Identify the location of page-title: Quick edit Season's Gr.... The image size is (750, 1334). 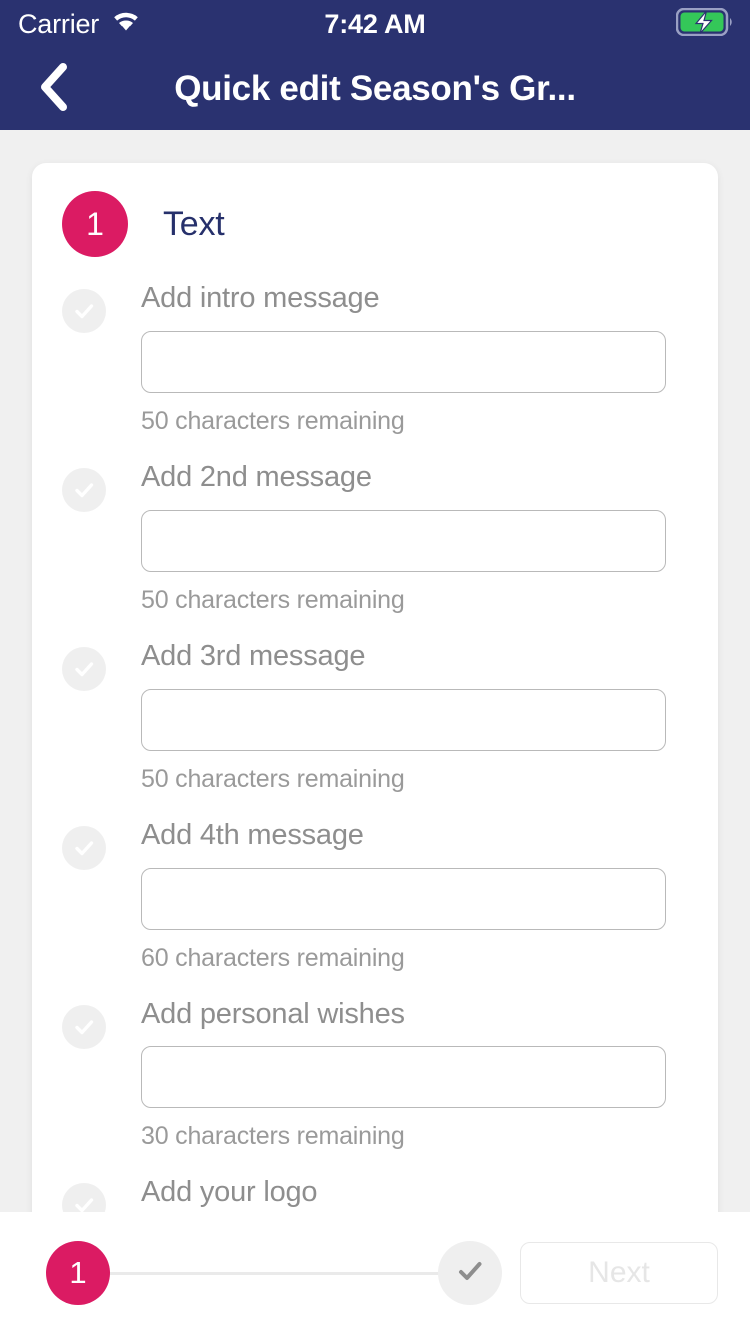
(375, 88).